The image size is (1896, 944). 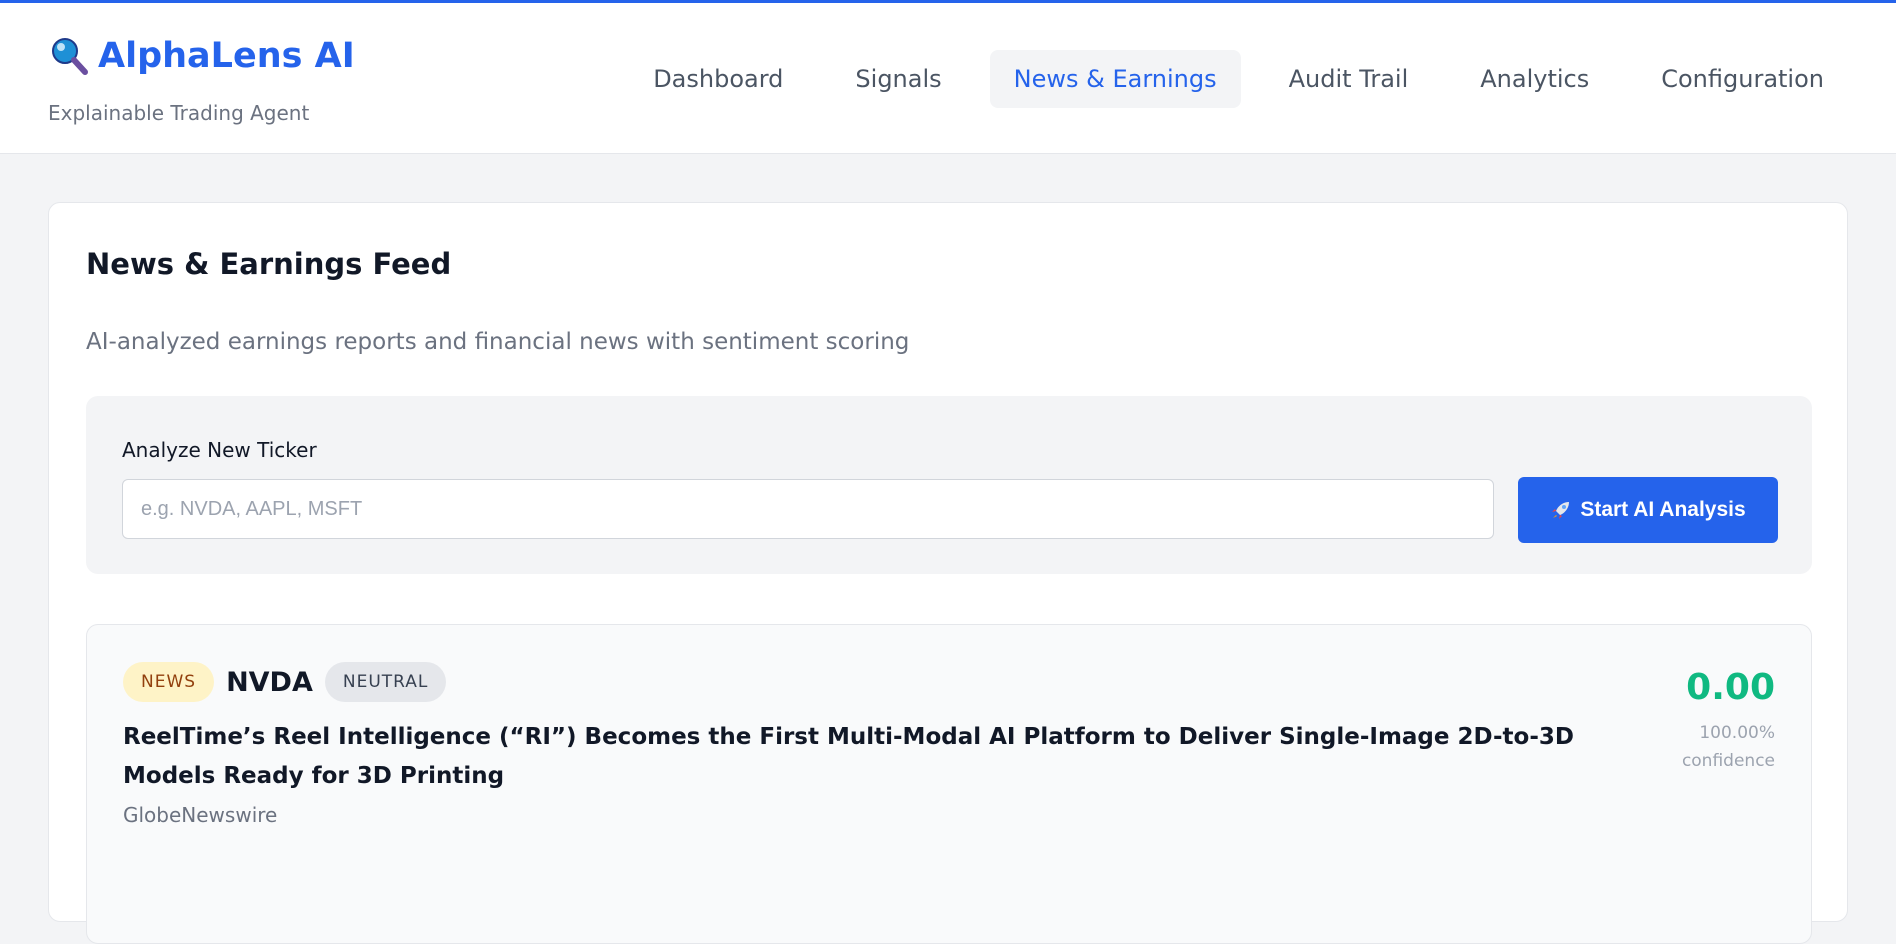 I want to click on sentiment-badge: NEUTRAL, so click(x=385, y=682).